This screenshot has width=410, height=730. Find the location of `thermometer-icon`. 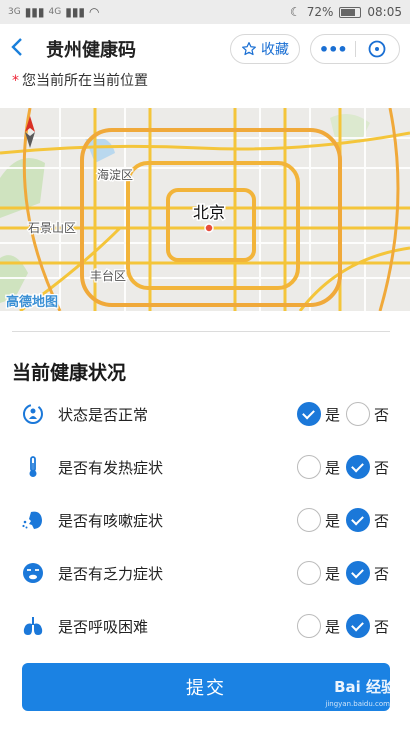

thermometer-icon is located at coordinates (33, 467).